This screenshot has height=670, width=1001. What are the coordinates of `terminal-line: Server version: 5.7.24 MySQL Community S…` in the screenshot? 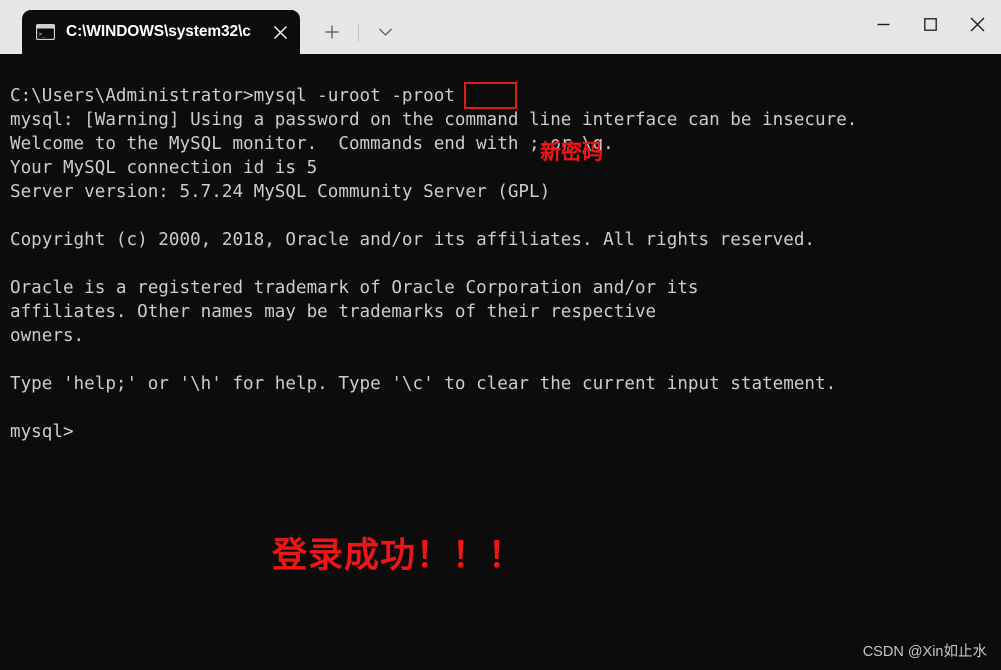 It's located at (280, 192).